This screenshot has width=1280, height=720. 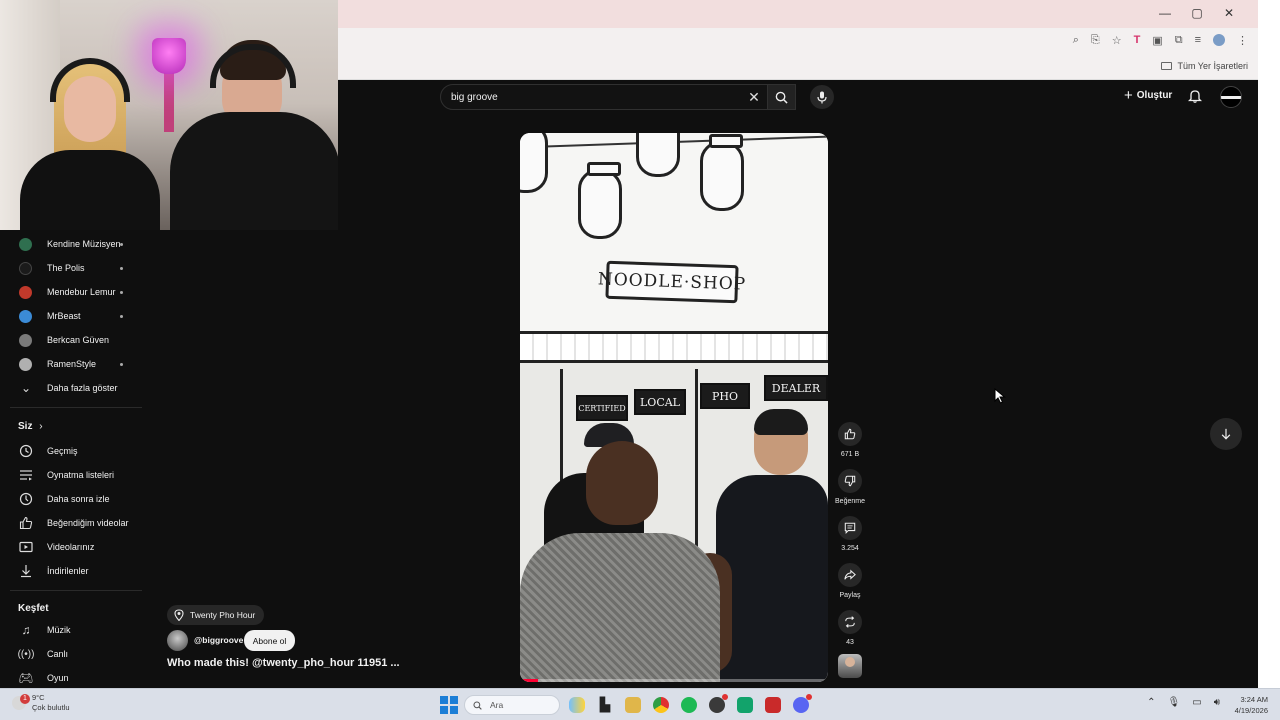 What do you see at coordinates (850, 528) in the screenshot?
I see `comments-button` at bounding box center [850, 528].